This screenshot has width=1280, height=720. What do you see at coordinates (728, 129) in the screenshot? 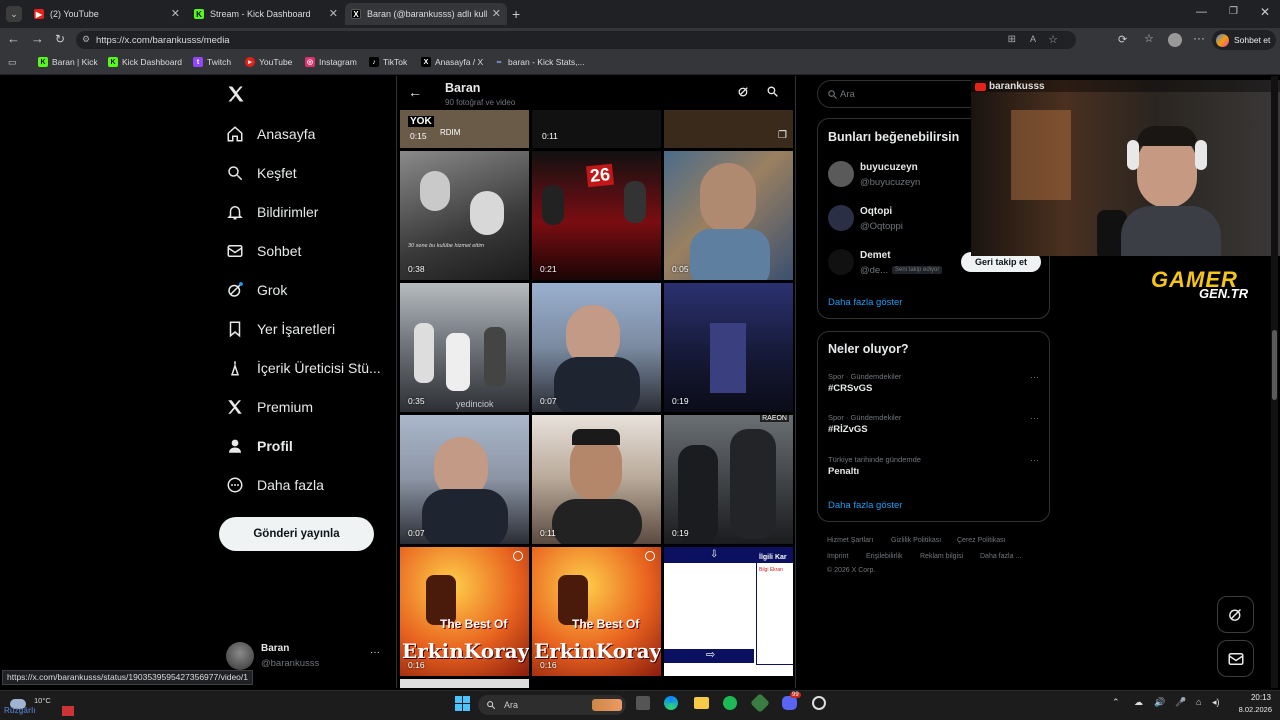
I see `media-thumb-partial: ❐` at bounding box center [728, 129].